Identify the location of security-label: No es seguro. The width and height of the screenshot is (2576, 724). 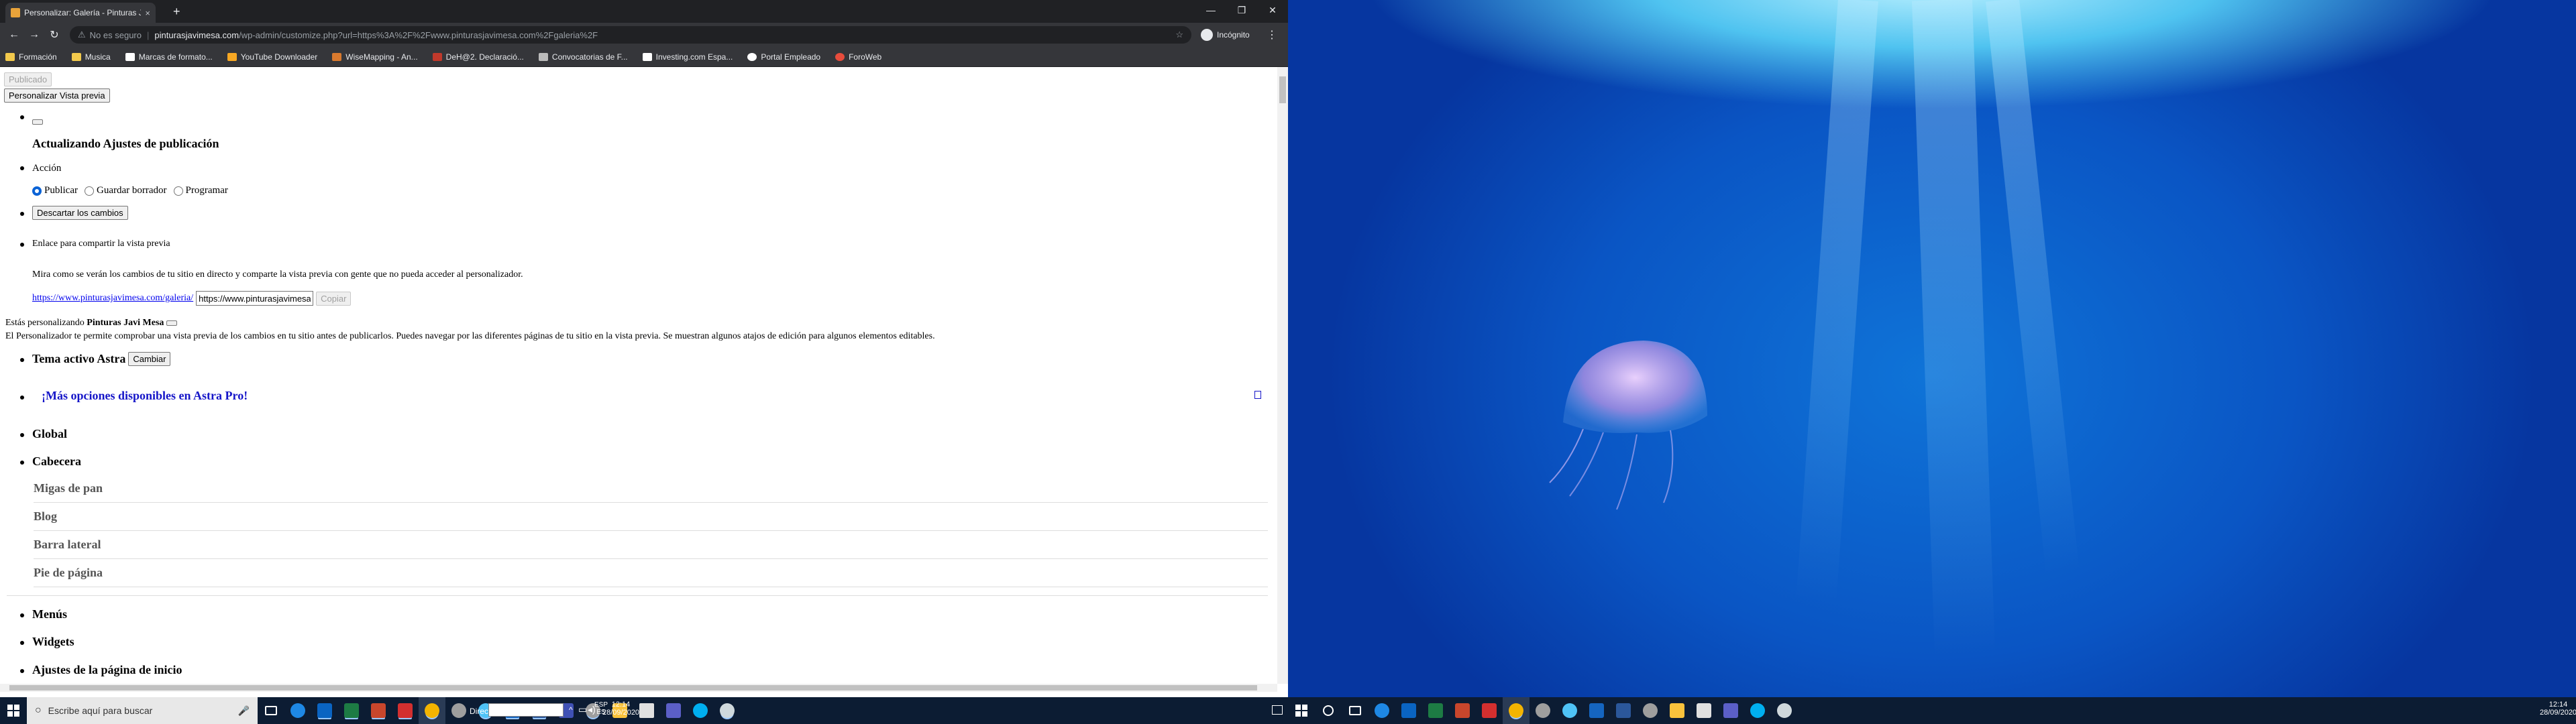
(115, 34).